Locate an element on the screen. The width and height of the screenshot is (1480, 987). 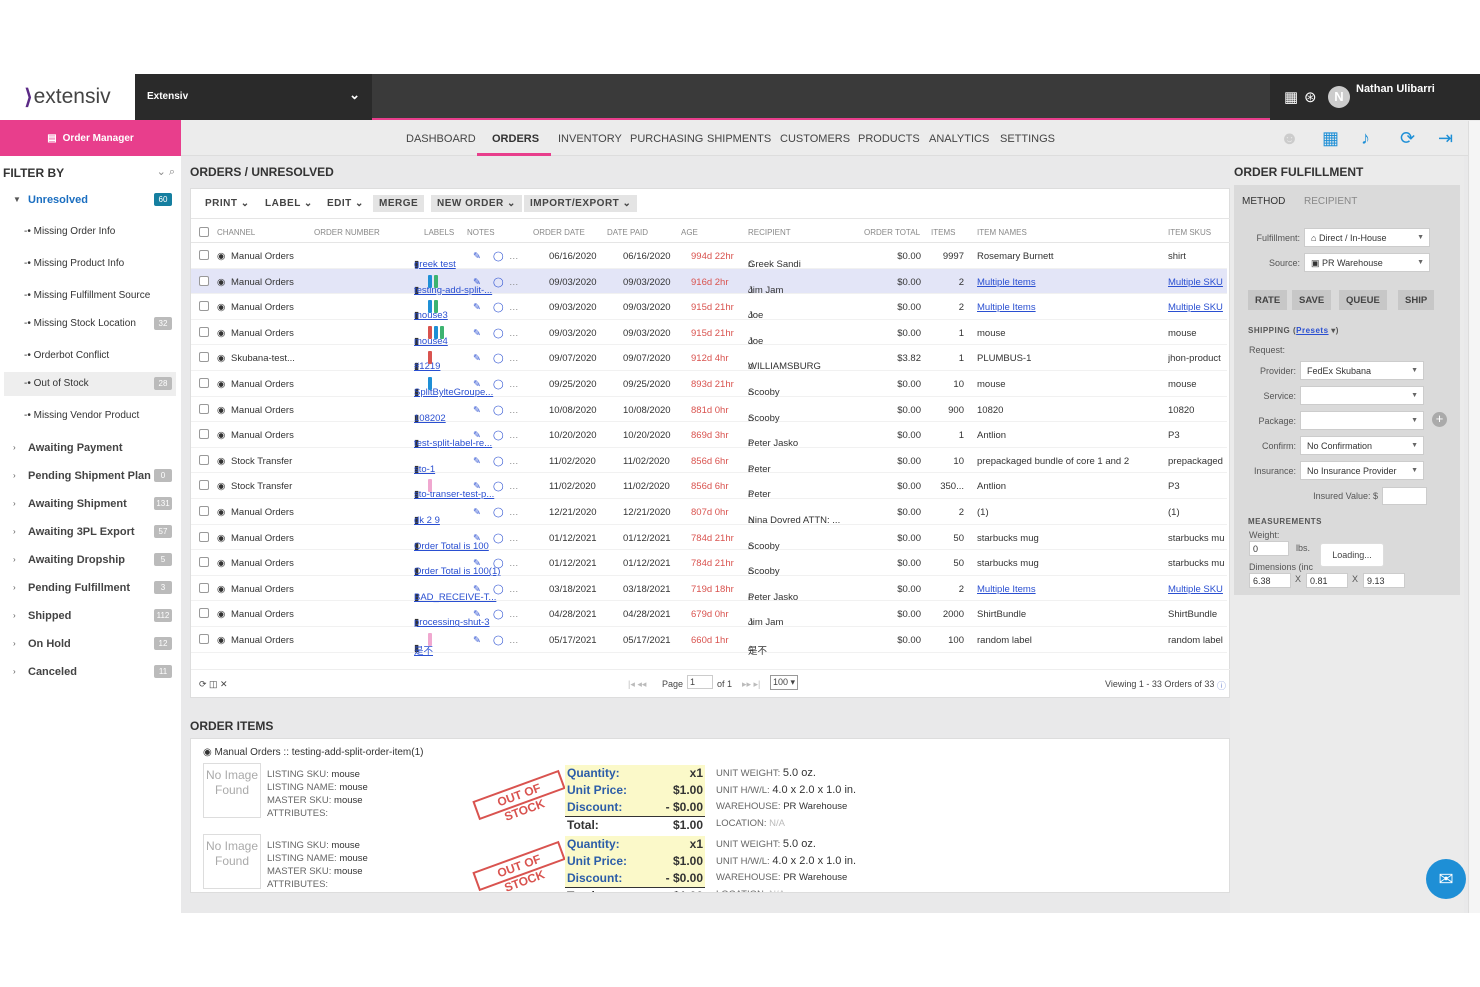
print-button: PRINT ⌄ is located at coordinates (227, 203).